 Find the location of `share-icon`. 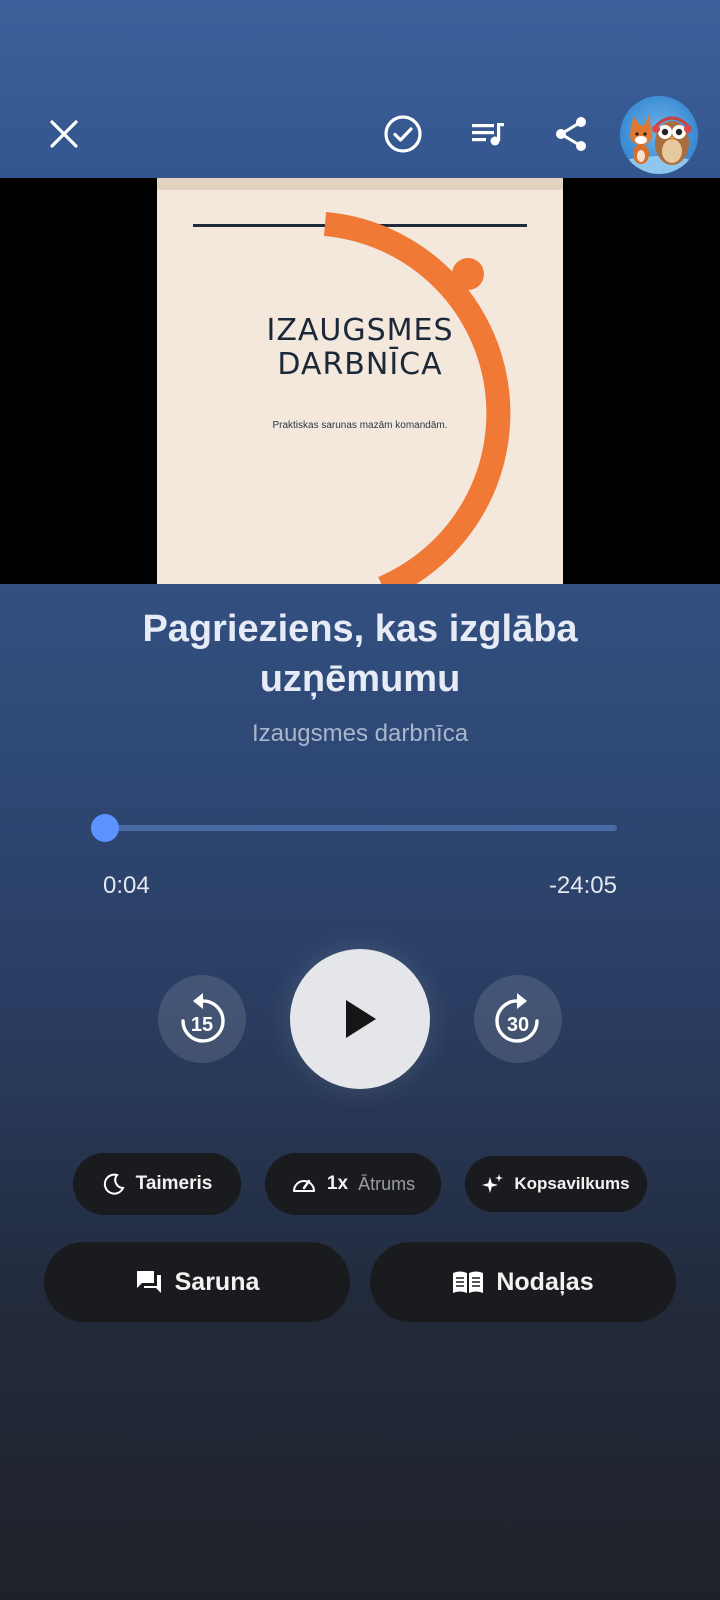

share-icon is located at coordinates (571, 134).